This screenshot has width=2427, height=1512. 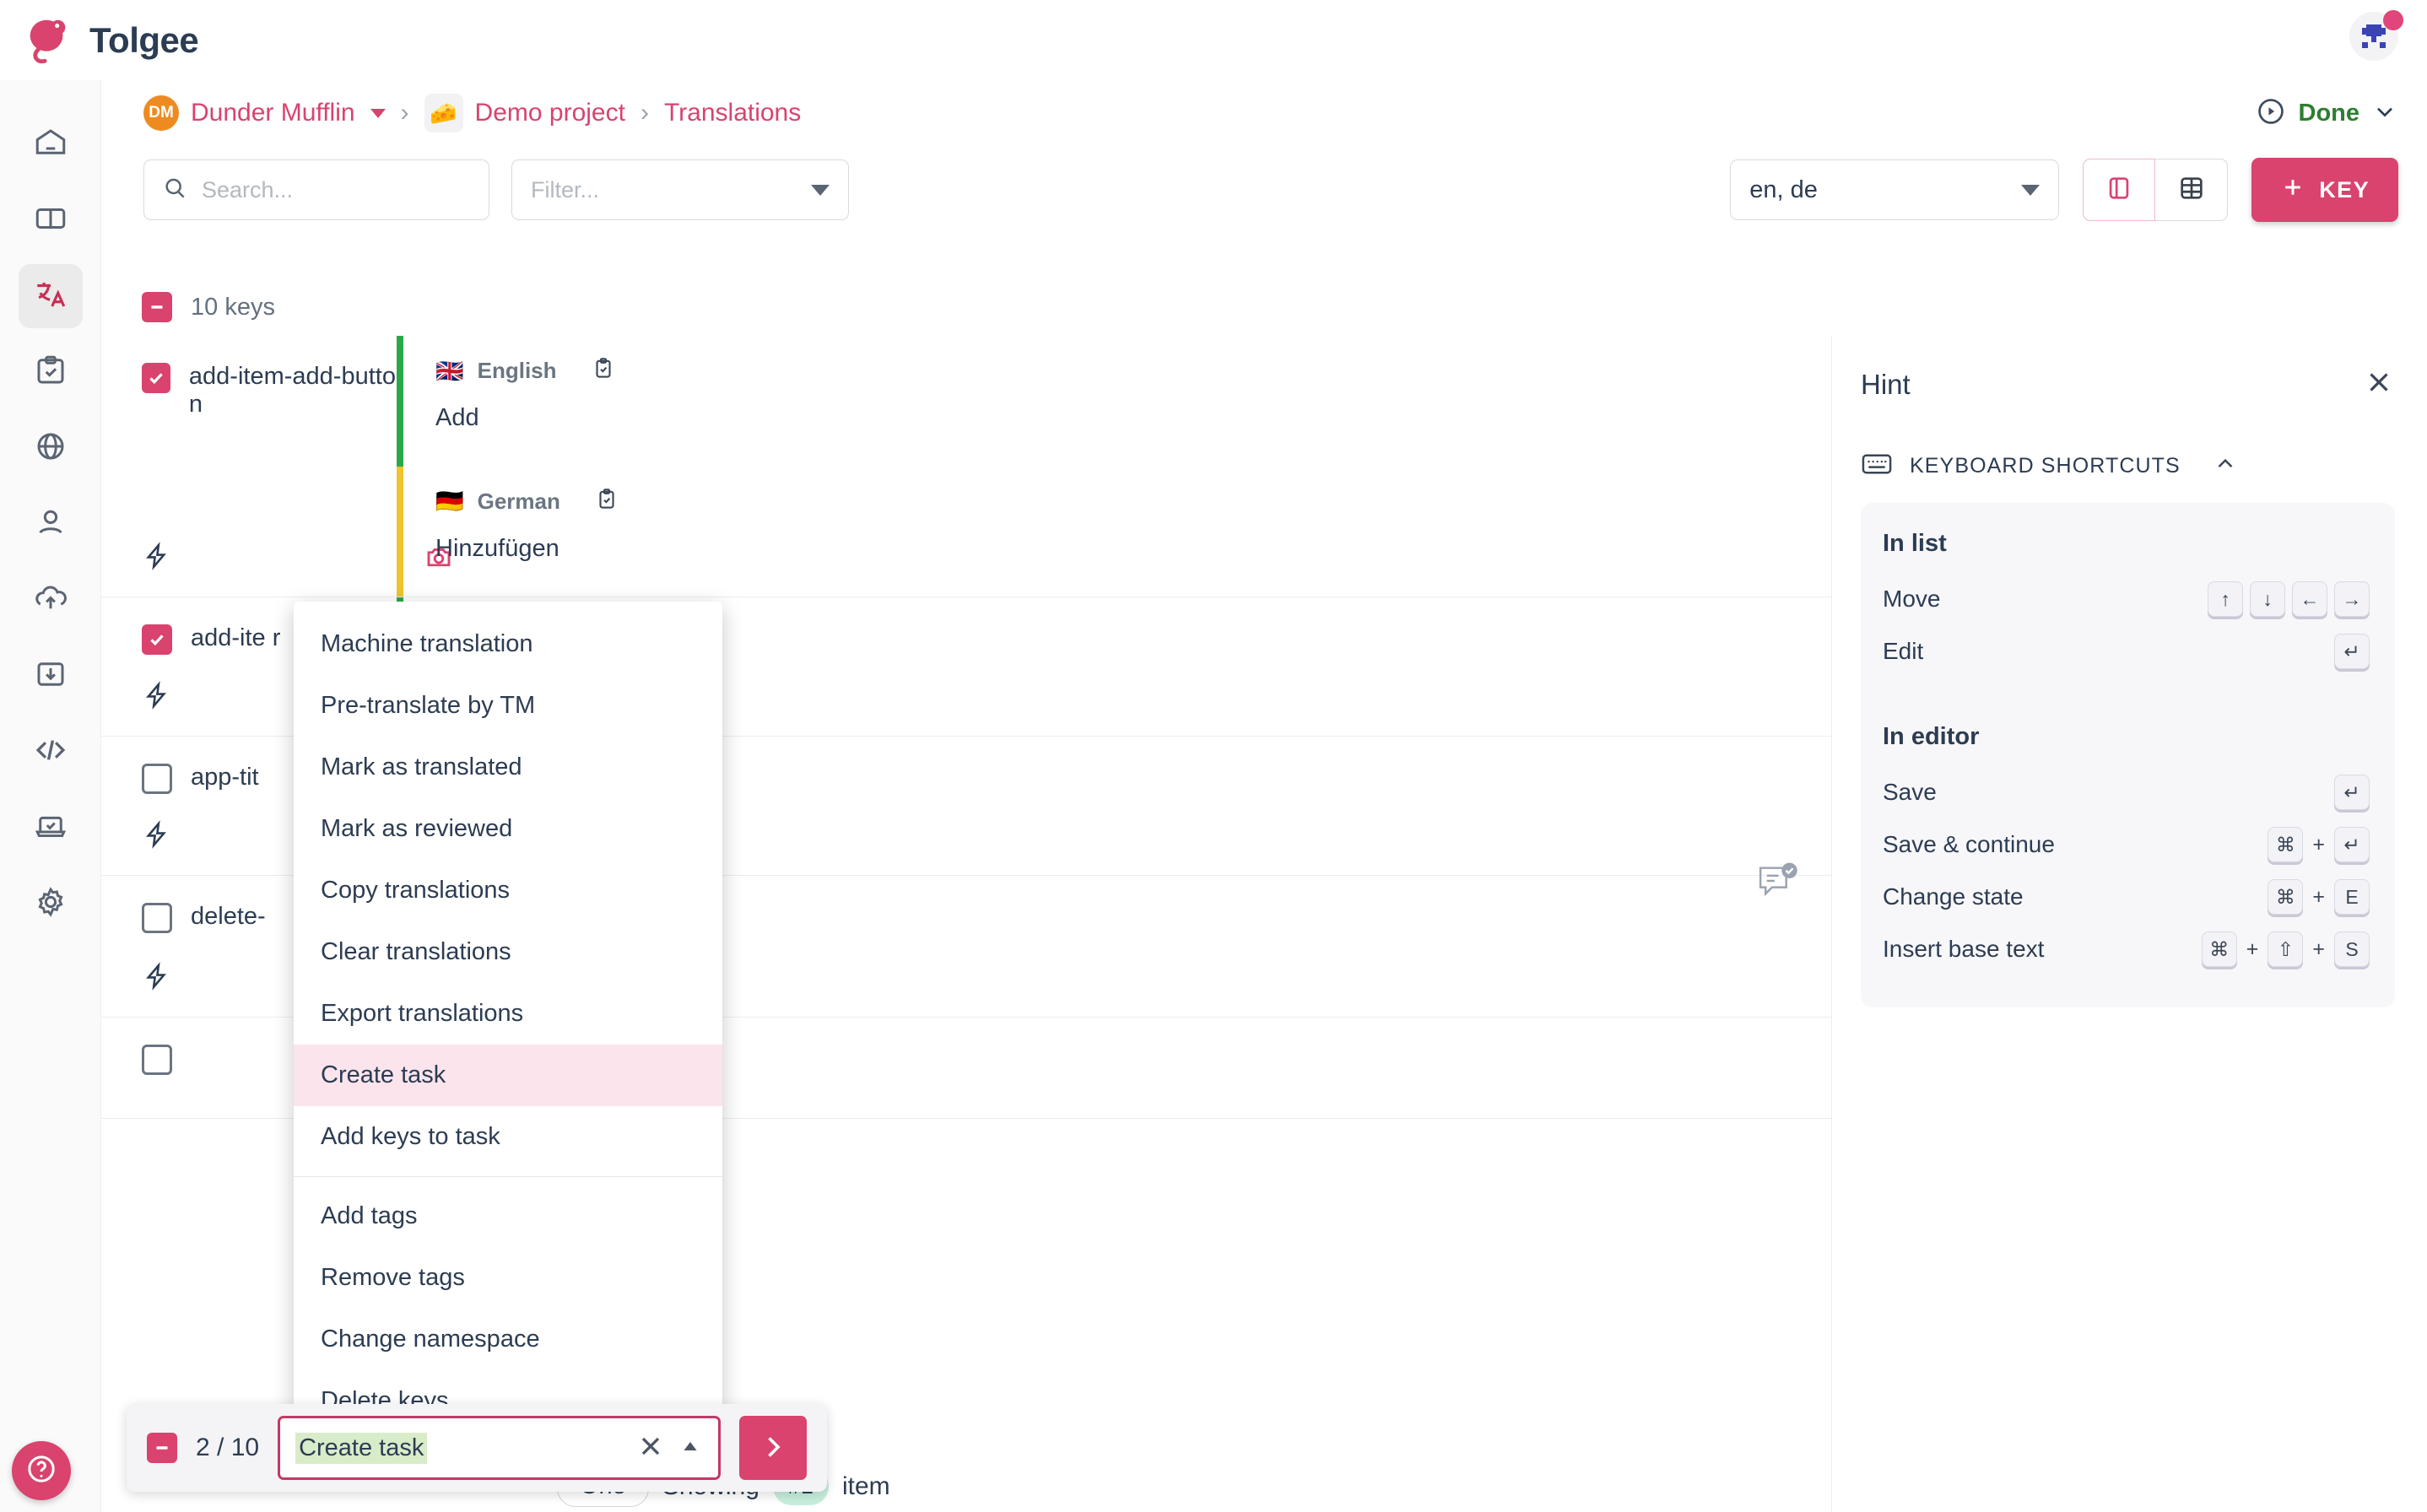 What do you see at coordinates (1114, 531) in the screenshot?
I see `translation-cell: 🇩🇪 German Hinzufügen` at bounding box center [1114, 531].